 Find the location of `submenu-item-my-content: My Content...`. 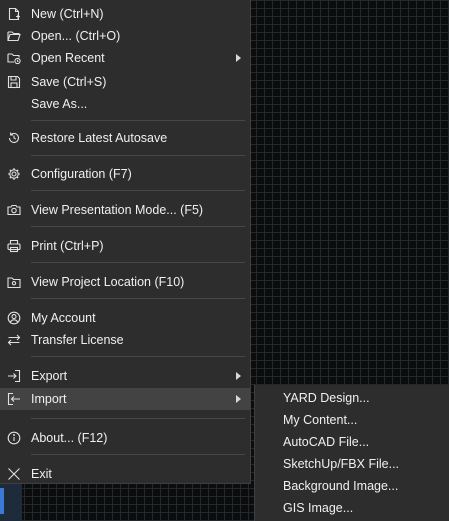

submenu-item-my-content: My Content... is located at coordinates (352, 420).